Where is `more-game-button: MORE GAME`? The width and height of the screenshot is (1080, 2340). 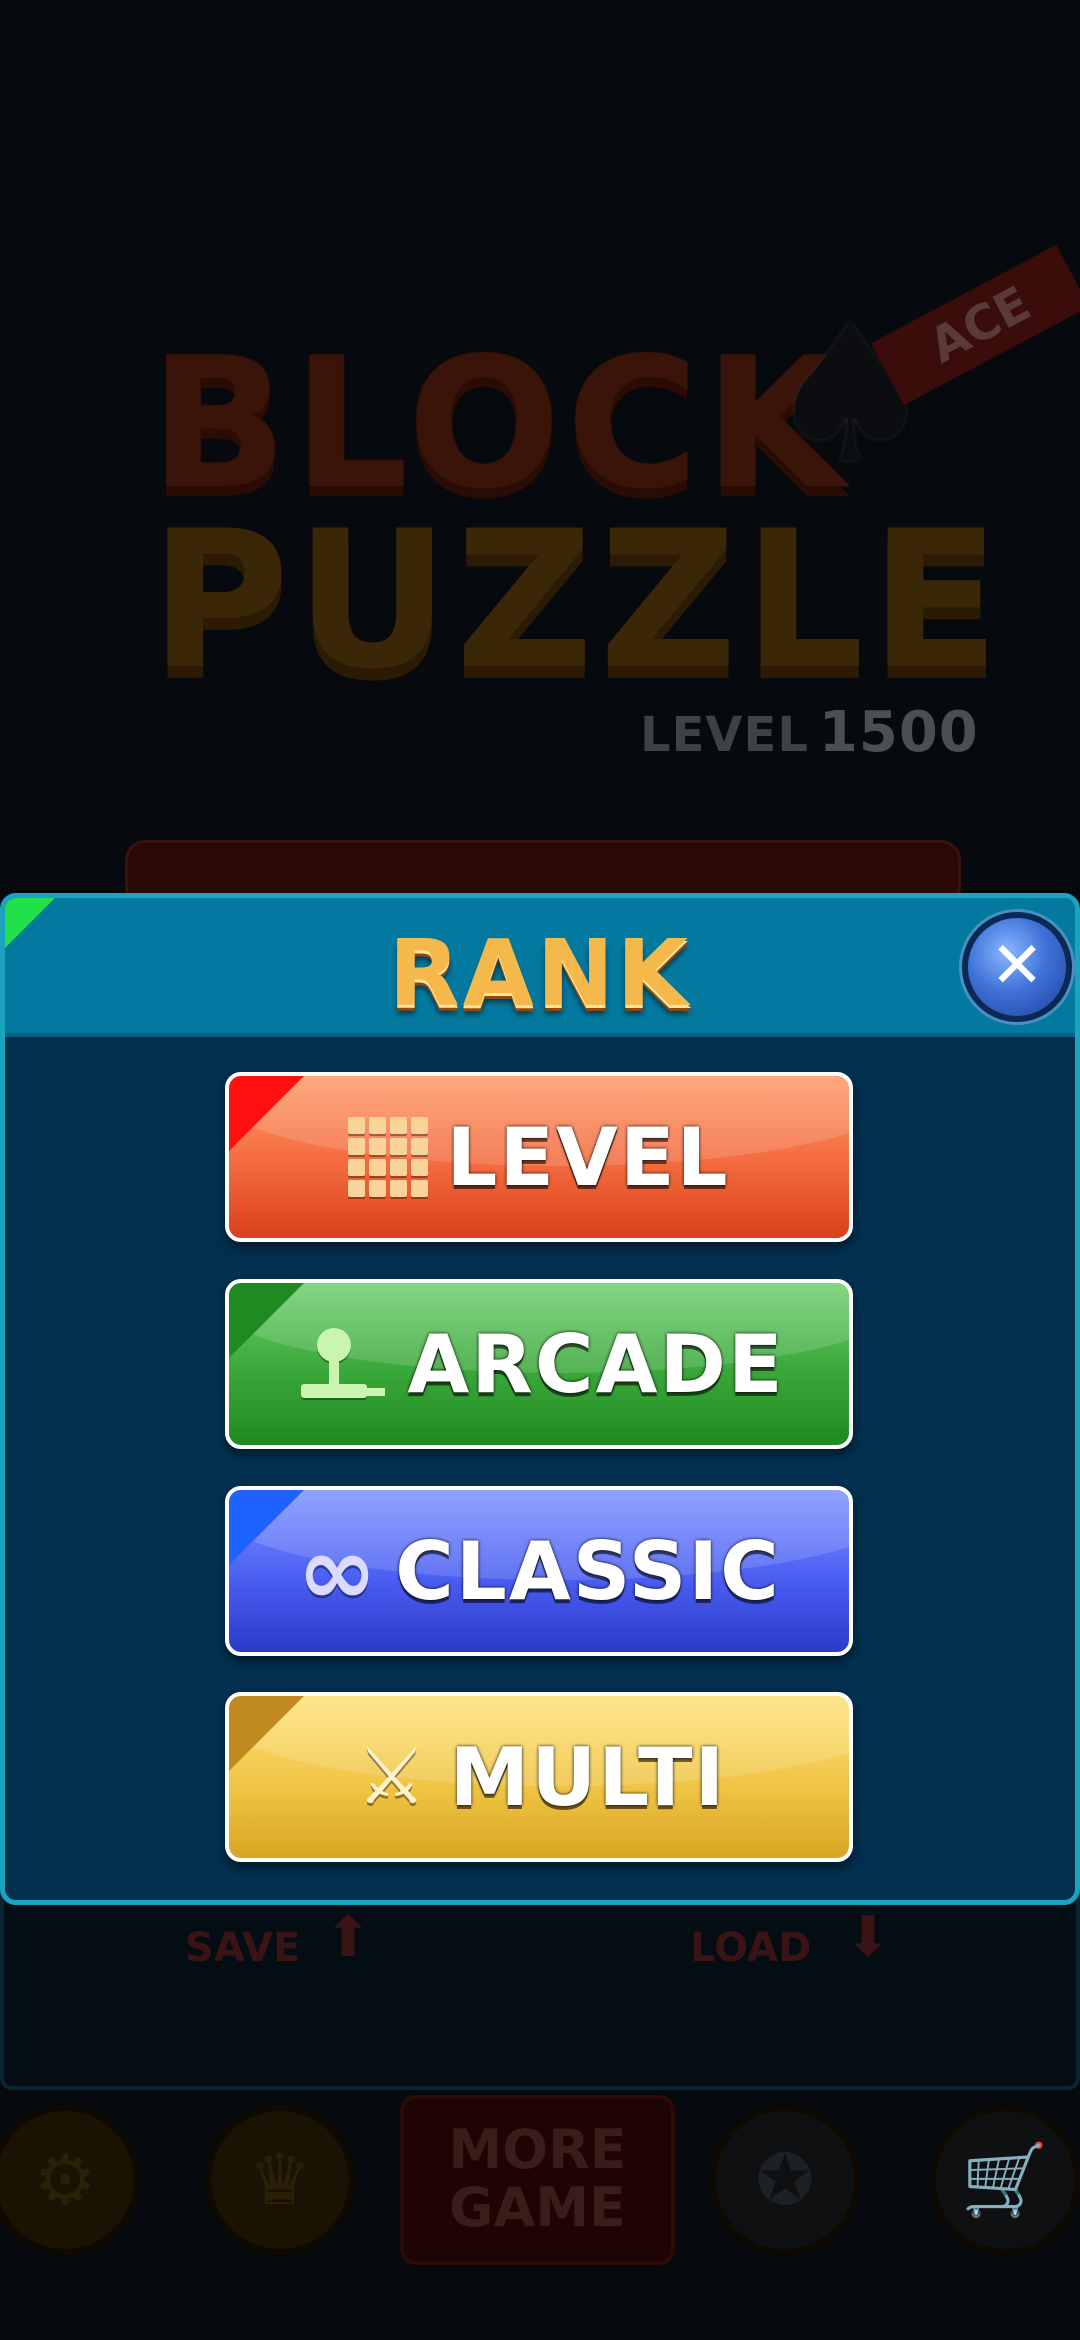 more-game-button: MORE GAME is located at coordinates (537, 2180).